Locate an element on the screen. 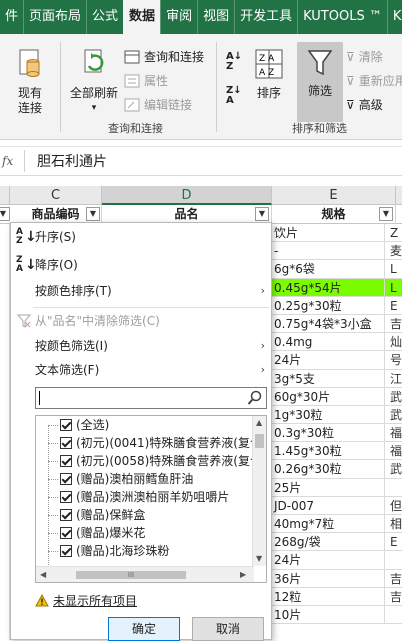 This screenshot has width=402, height=641. sort-za-icon: Z↓ A is located at coordinates (234, 95).